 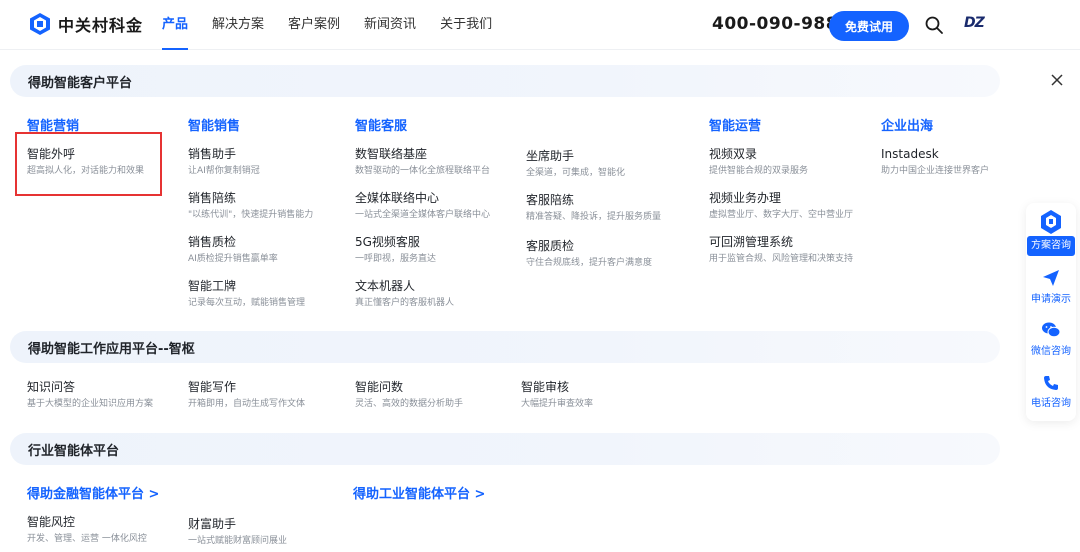 I want to click on section-header-work-platform: 得助智能工作应用平台--智枢, so click(x=505, y=347).